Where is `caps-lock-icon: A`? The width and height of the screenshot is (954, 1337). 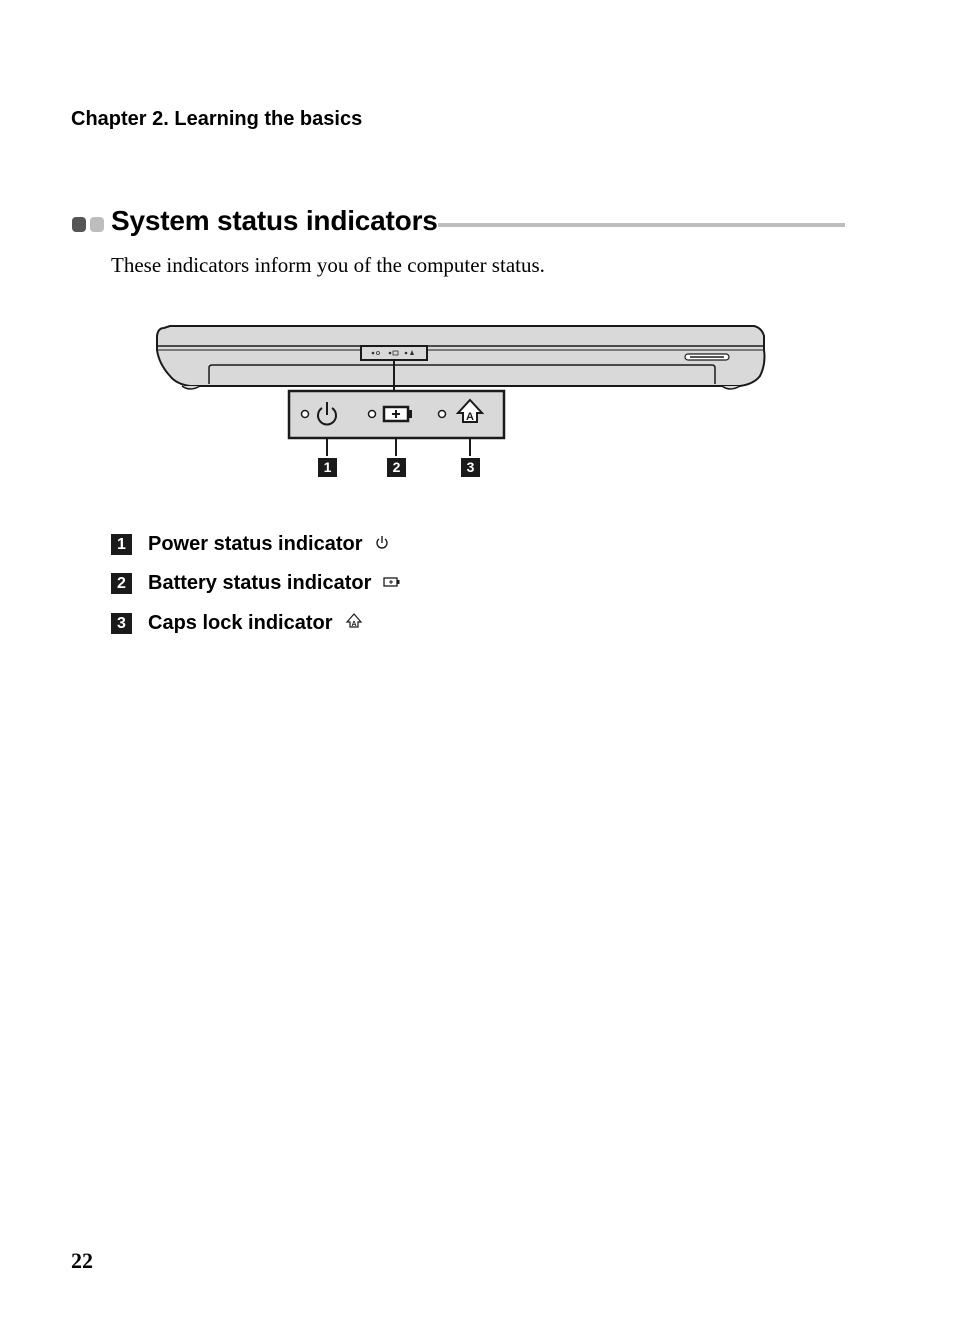 caps-lock-icon: A is located at coordinates (354, 623).